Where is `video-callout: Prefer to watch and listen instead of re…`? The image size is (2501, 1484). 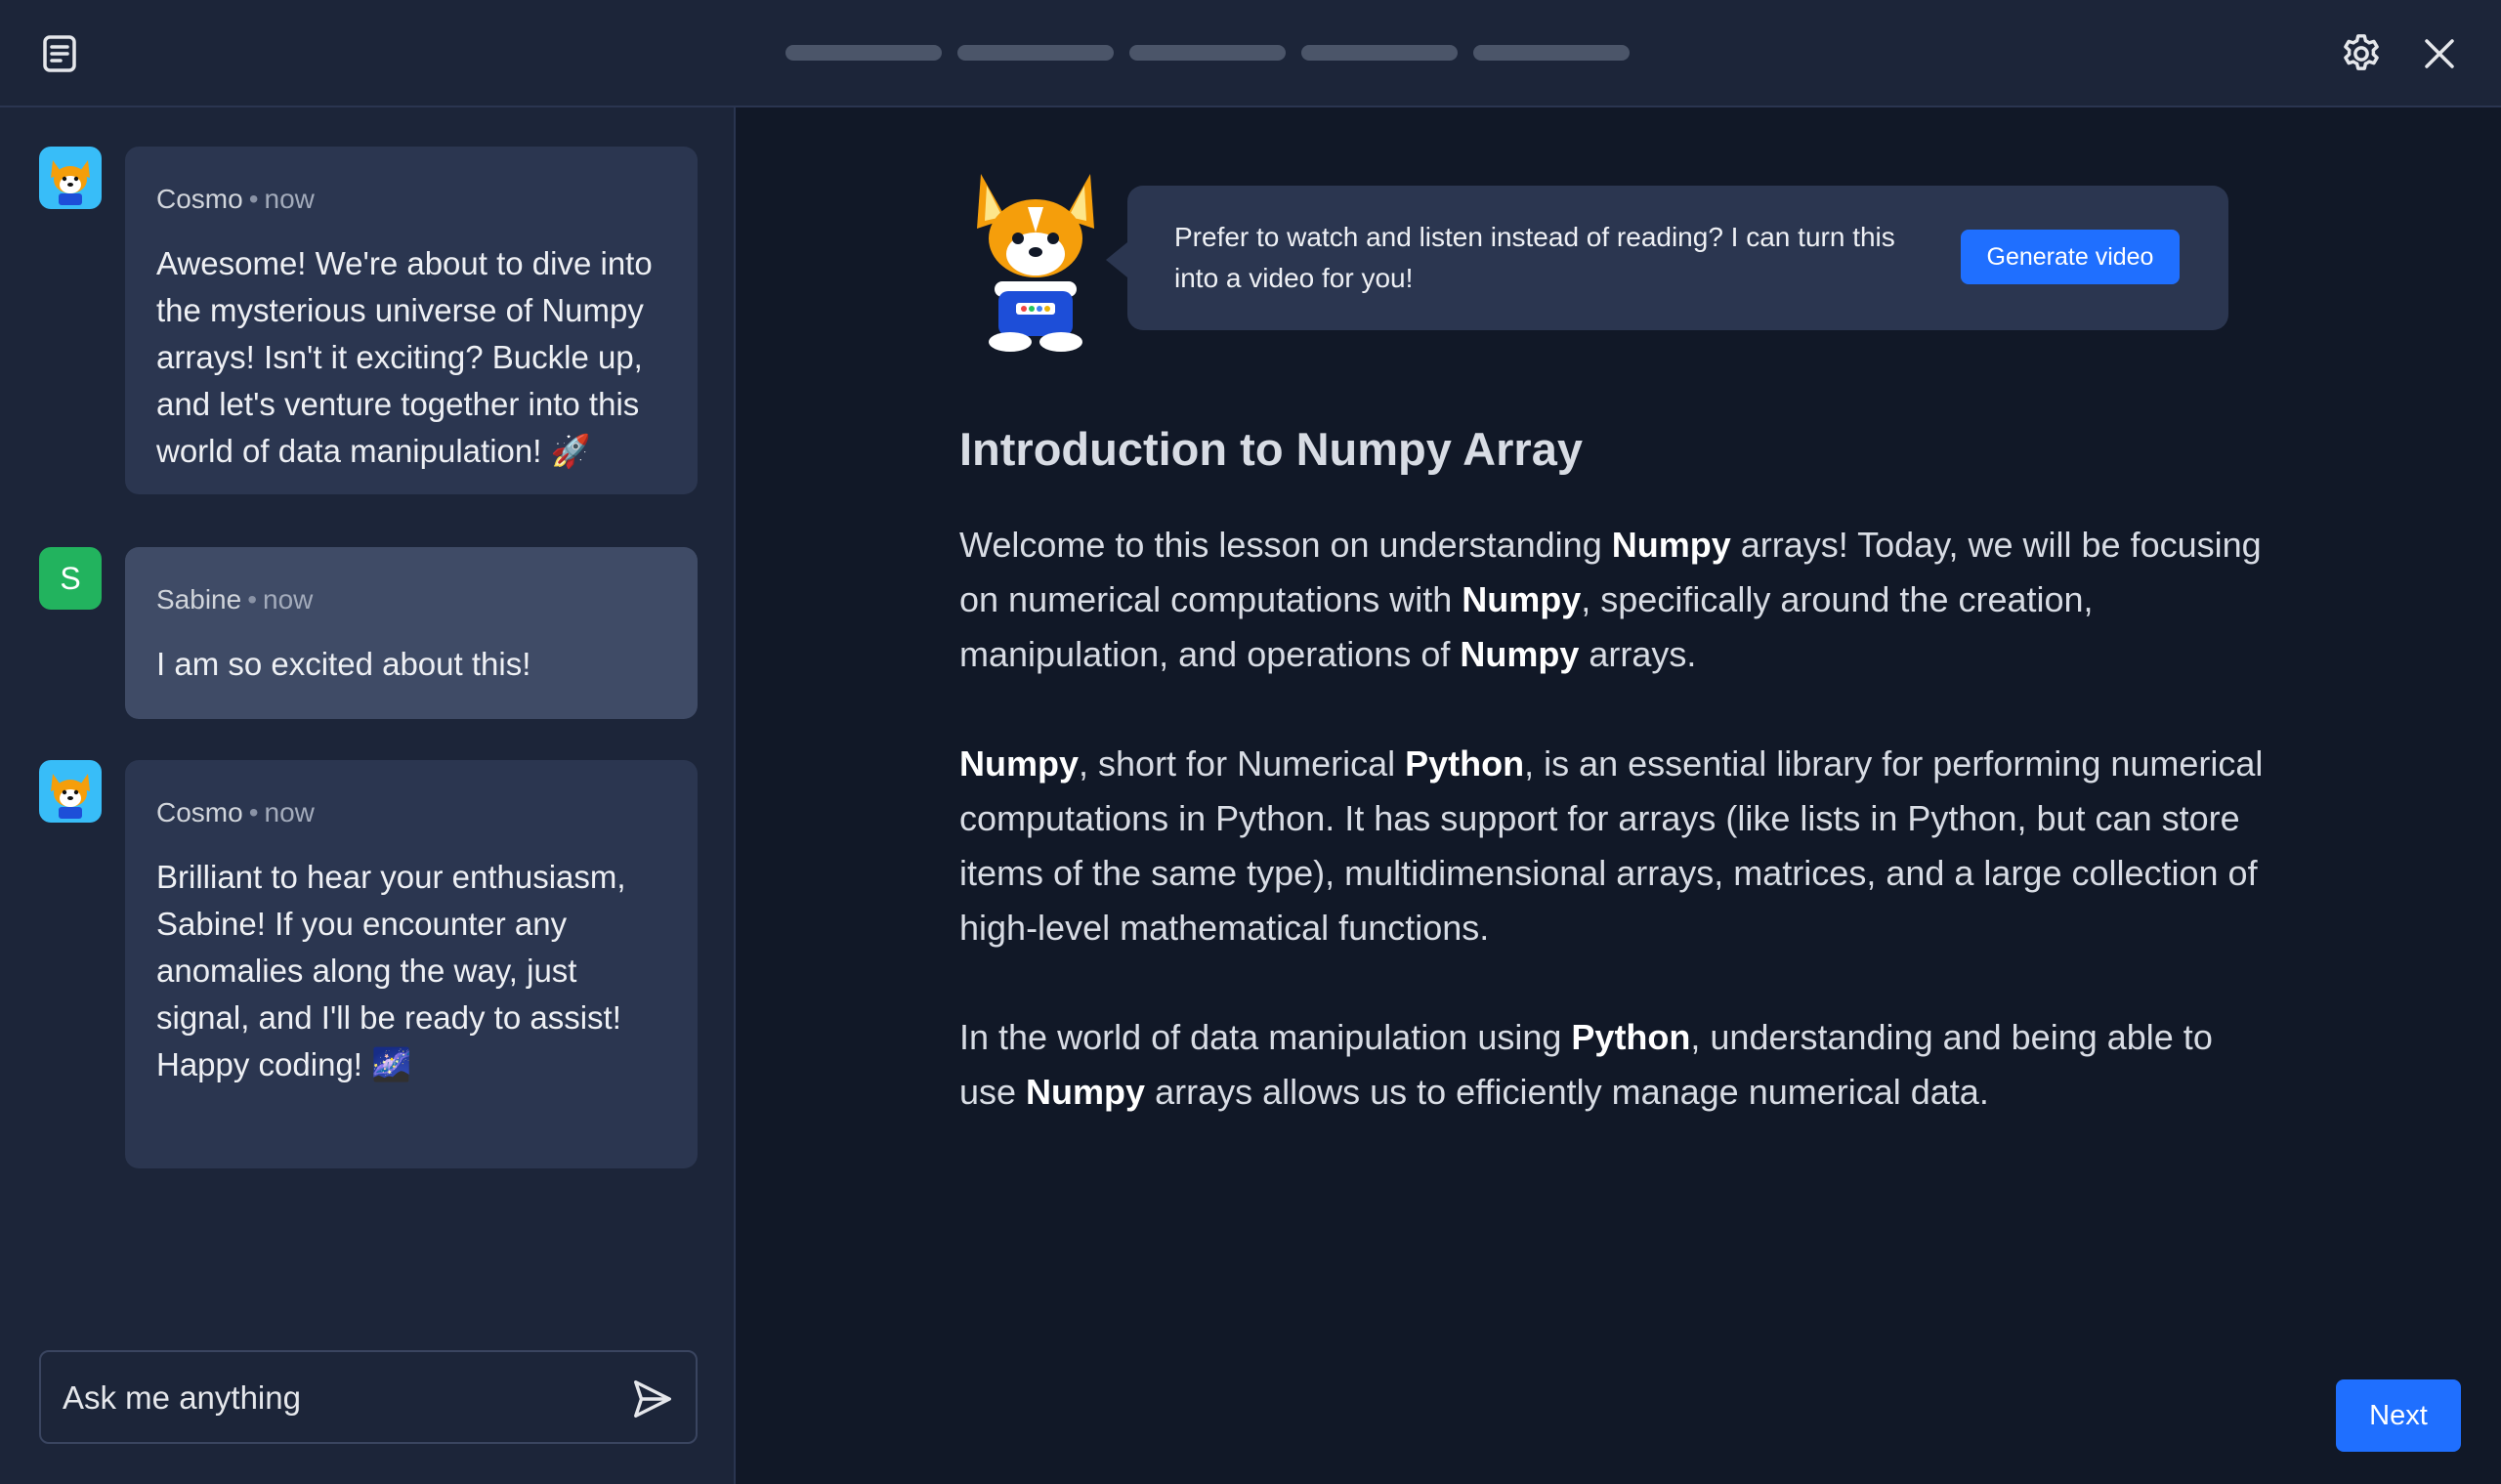
video-callout: Prefer to watch and listen instead of re… is located at coordinates (1667, 258).